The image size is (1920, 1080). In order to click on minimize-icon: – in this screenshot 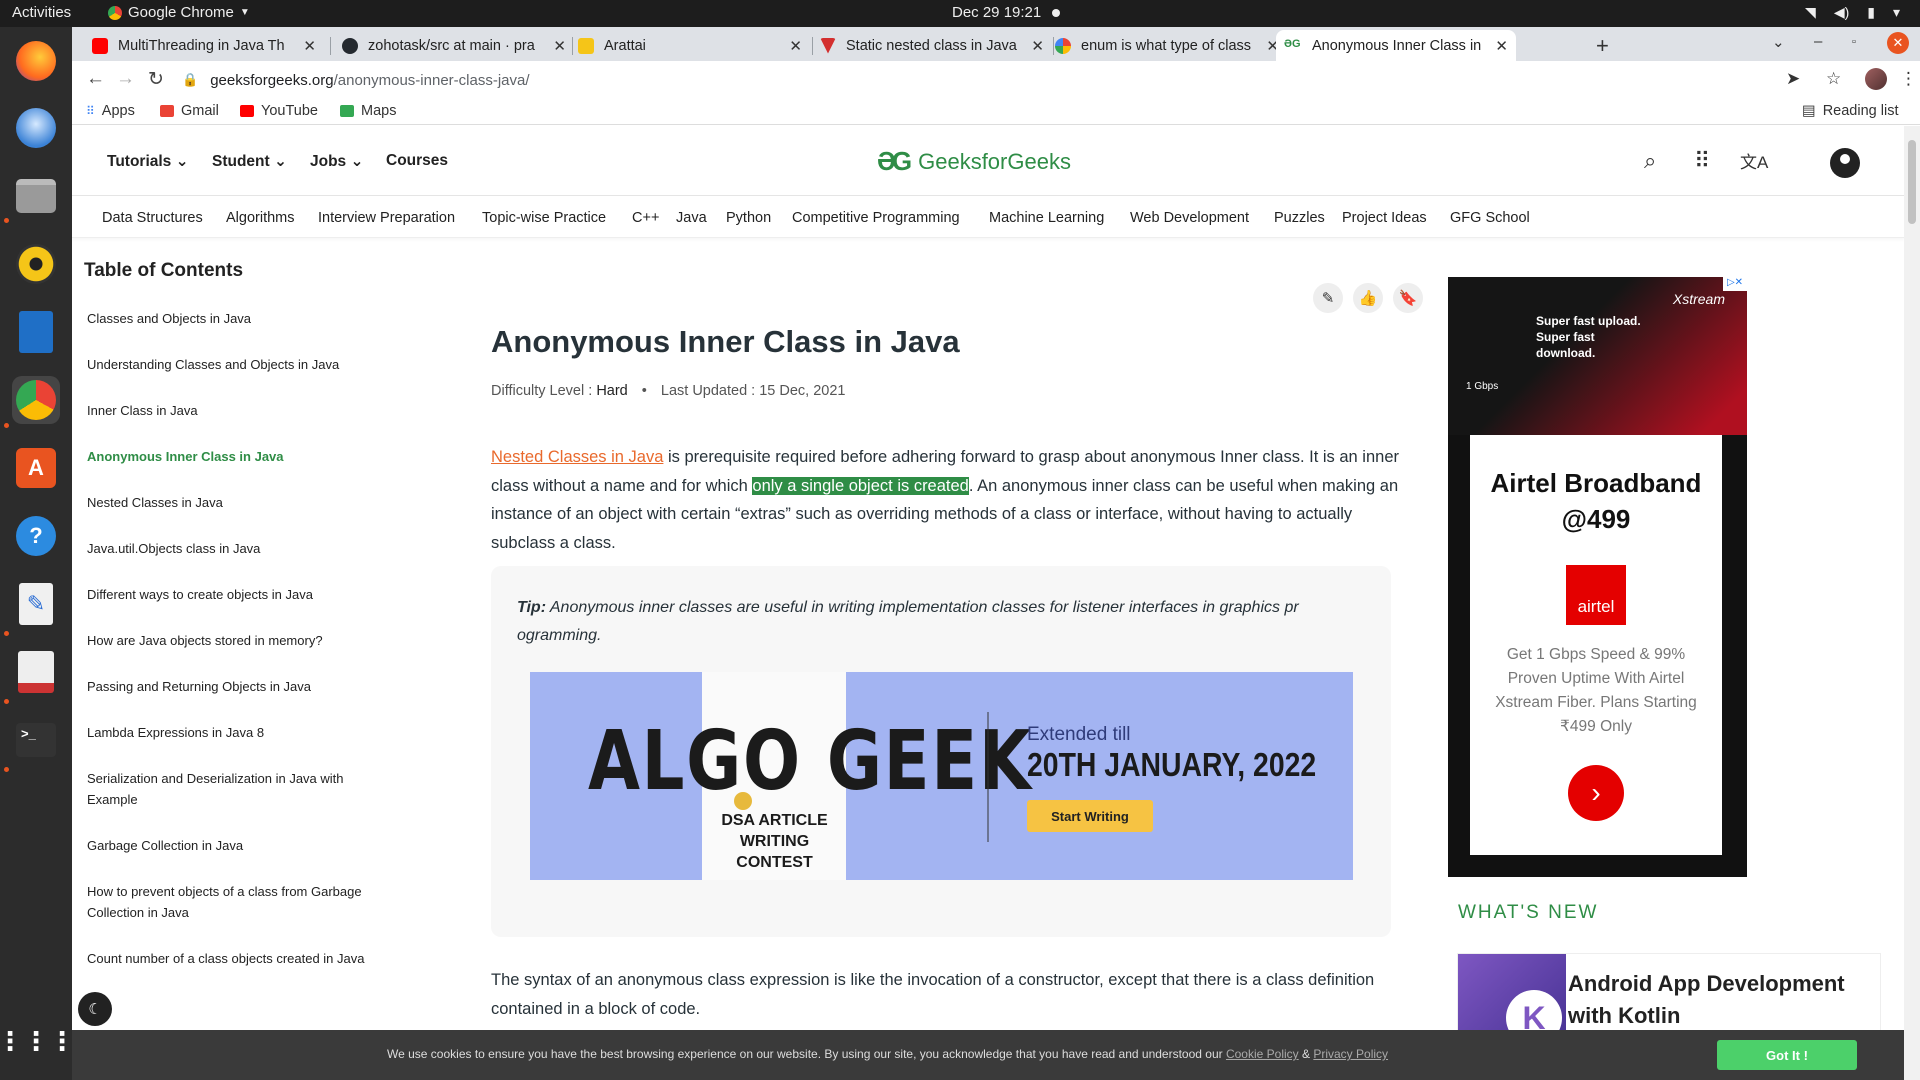, I will do `click(1818, 41)`.